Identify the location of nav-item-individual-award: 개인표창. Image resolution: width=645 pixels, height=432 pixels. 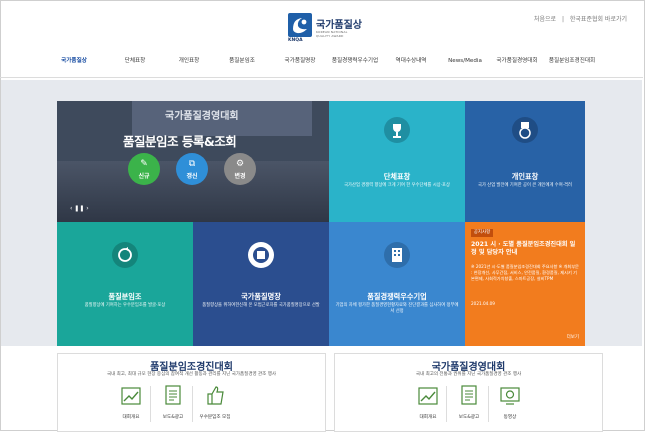
(189, 61).